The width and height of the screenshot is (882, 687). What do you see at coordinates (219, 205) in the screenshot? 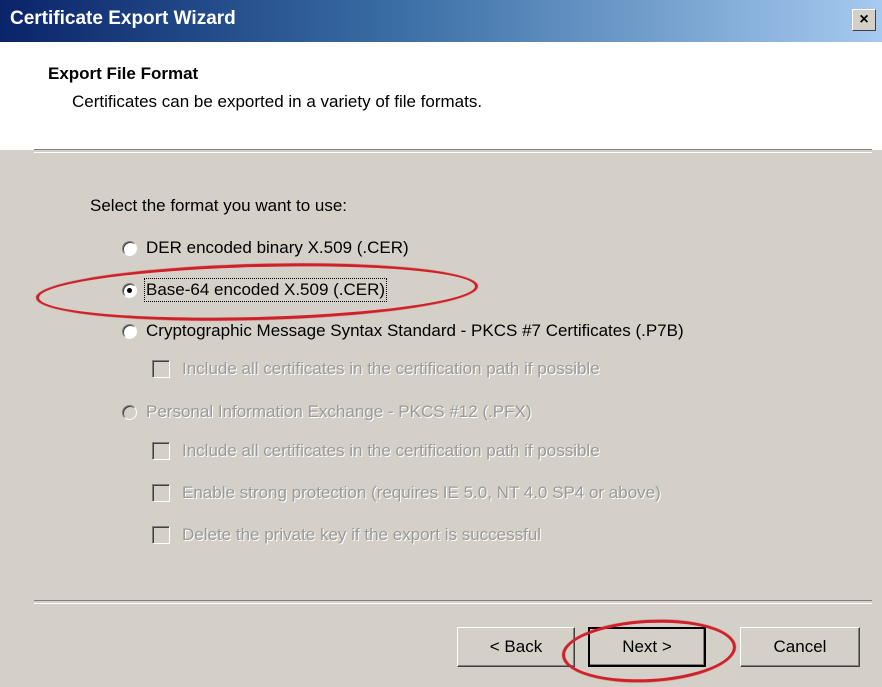
I see `format-prompt: Select the format you want to use:` at bounding box center [219, 205].